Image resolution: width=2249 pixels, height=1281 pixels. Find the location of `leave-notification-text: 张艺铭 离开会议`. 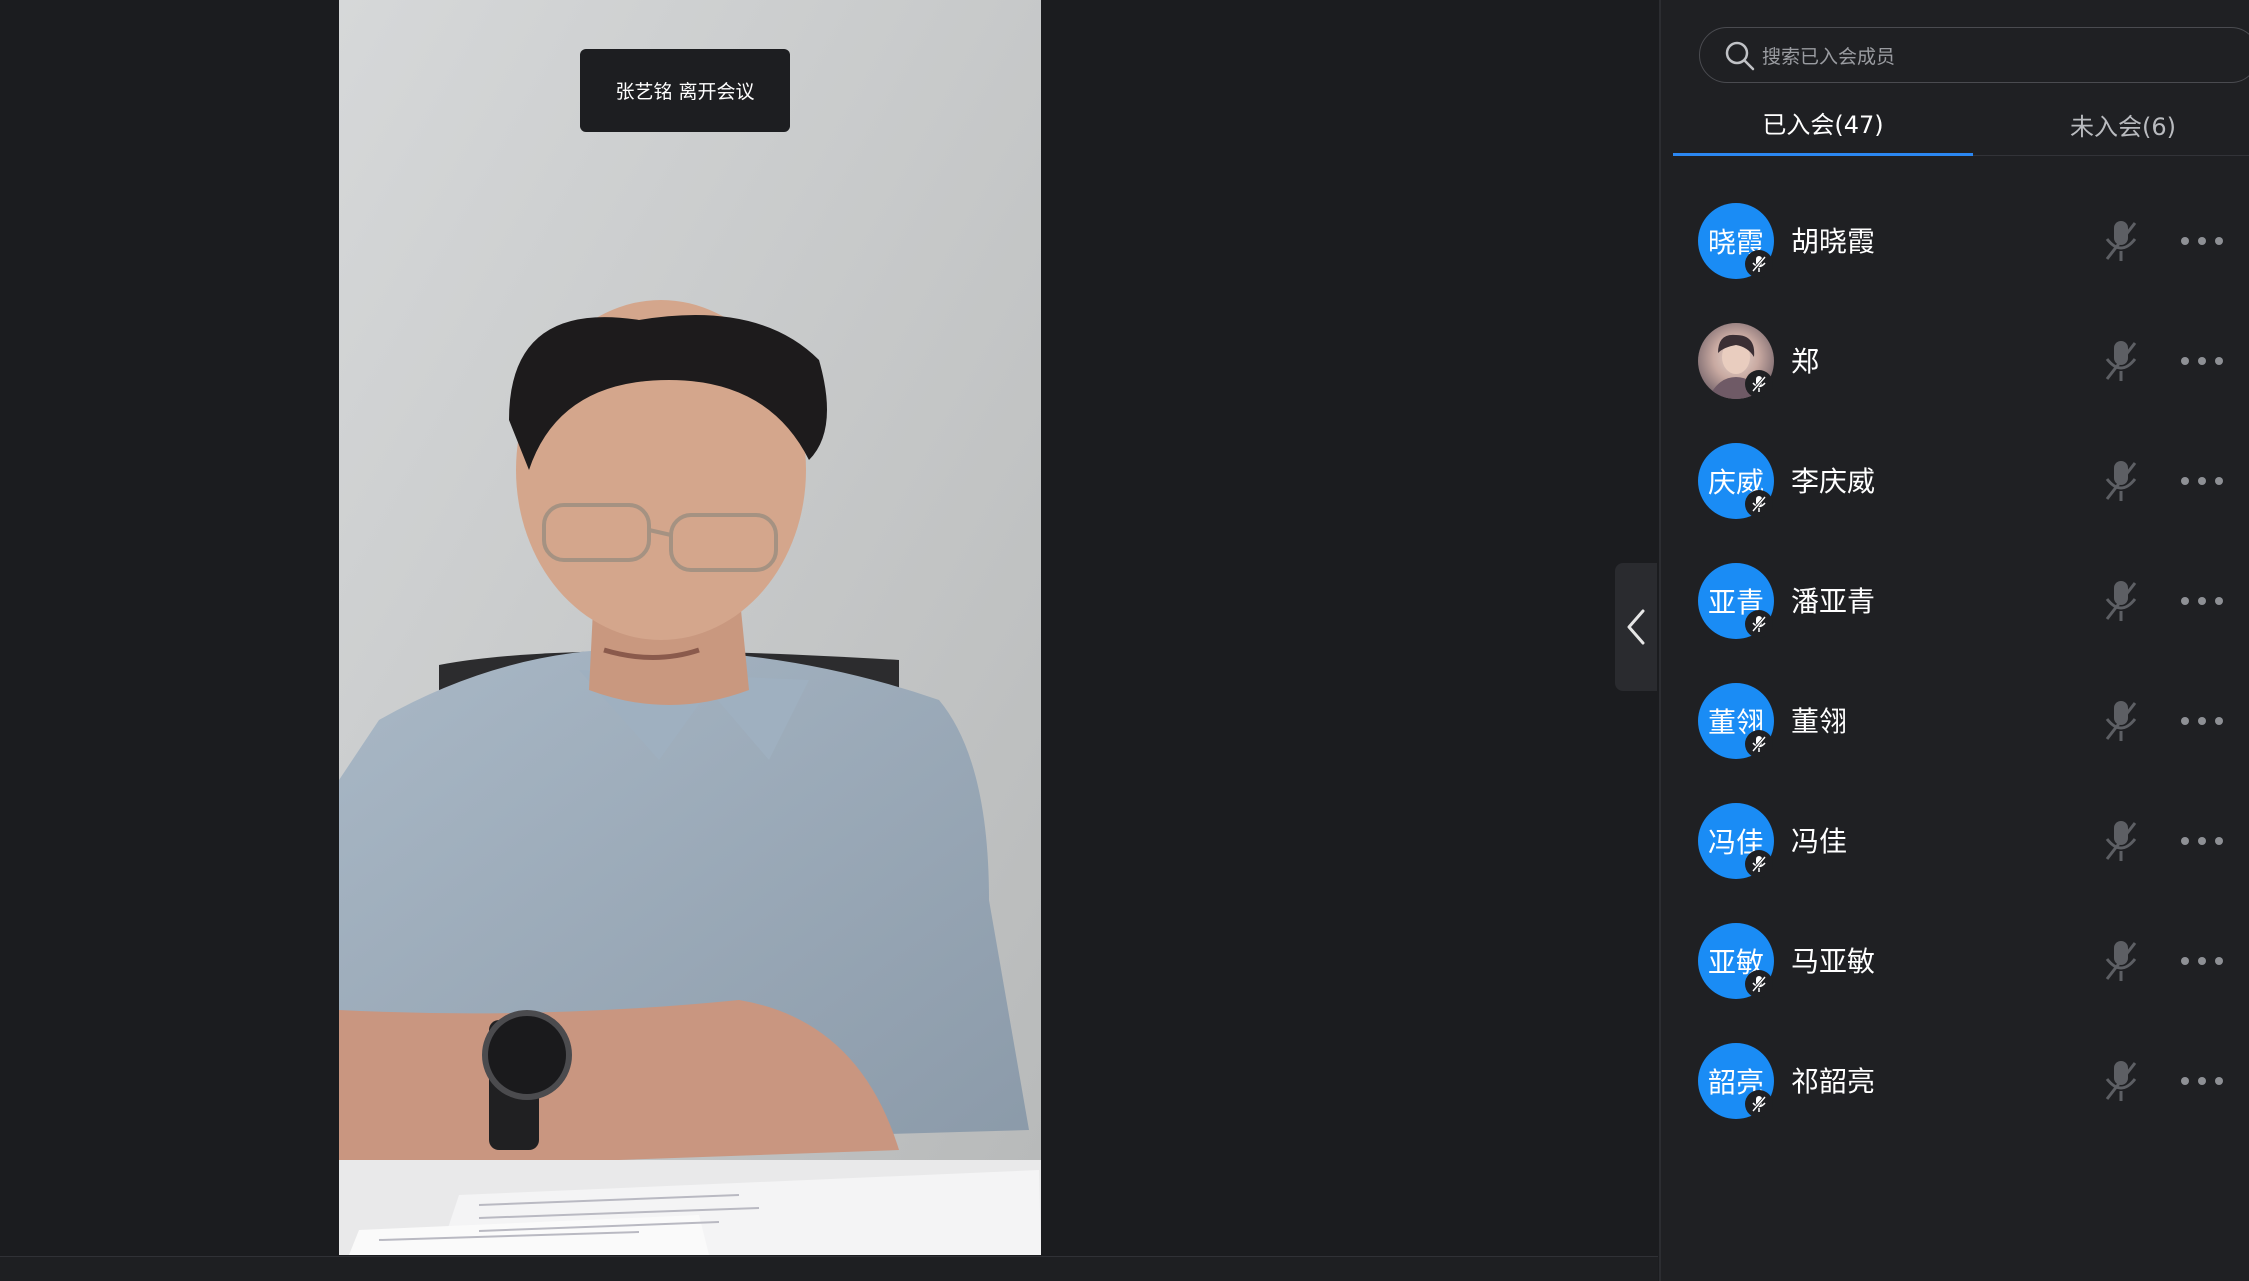

leave-notification-text: 张艺铭 离开会议 is located at coordinates (685, 92).